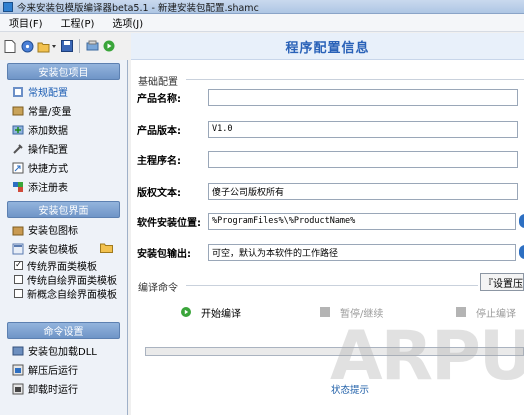 The height and width of the screenshot is (415, 524). Describe the element at coordinates (363, 159) in the screenshot. I see `main-program-input` at that location.